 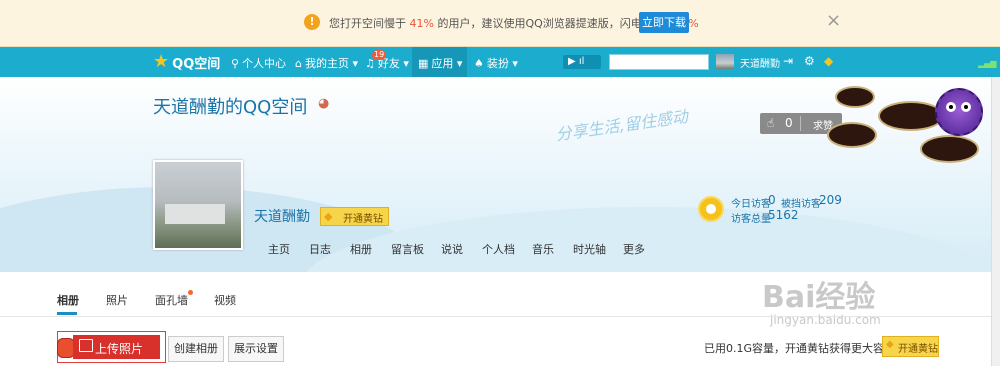 I want to click on qzone-star-icon: ★, so click(x=161, y=61).